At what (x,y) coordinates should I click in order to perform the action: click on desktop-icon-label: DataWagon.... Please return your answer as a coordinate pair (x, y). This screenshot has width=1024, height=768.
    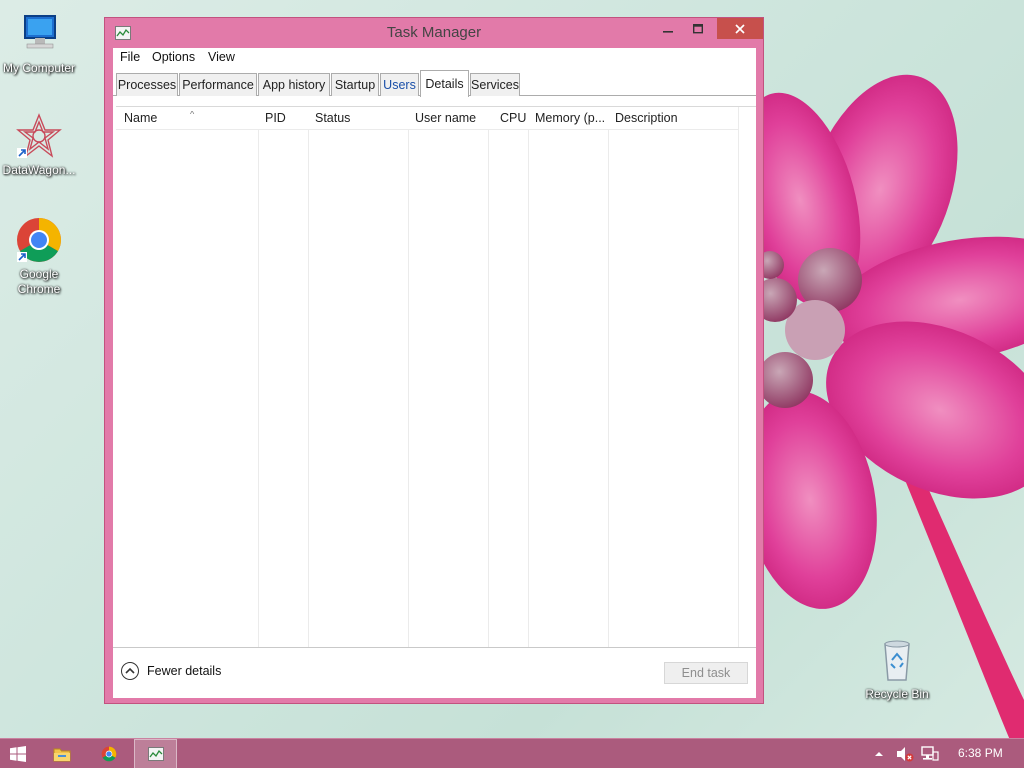
    Looking at the image, I should click on (39, 170).